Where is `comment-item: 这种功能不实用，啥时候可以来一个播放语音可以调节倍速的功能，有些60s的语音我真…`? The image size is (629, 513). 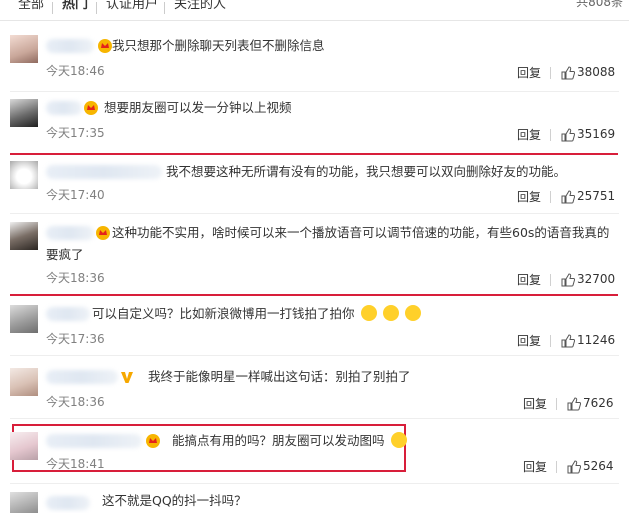 comment-item: 这种功能不实用，啥时候可以来一个播放语音可以调节倍速的功能，有些60s的语音我真… is located at coordinates (314, 256).